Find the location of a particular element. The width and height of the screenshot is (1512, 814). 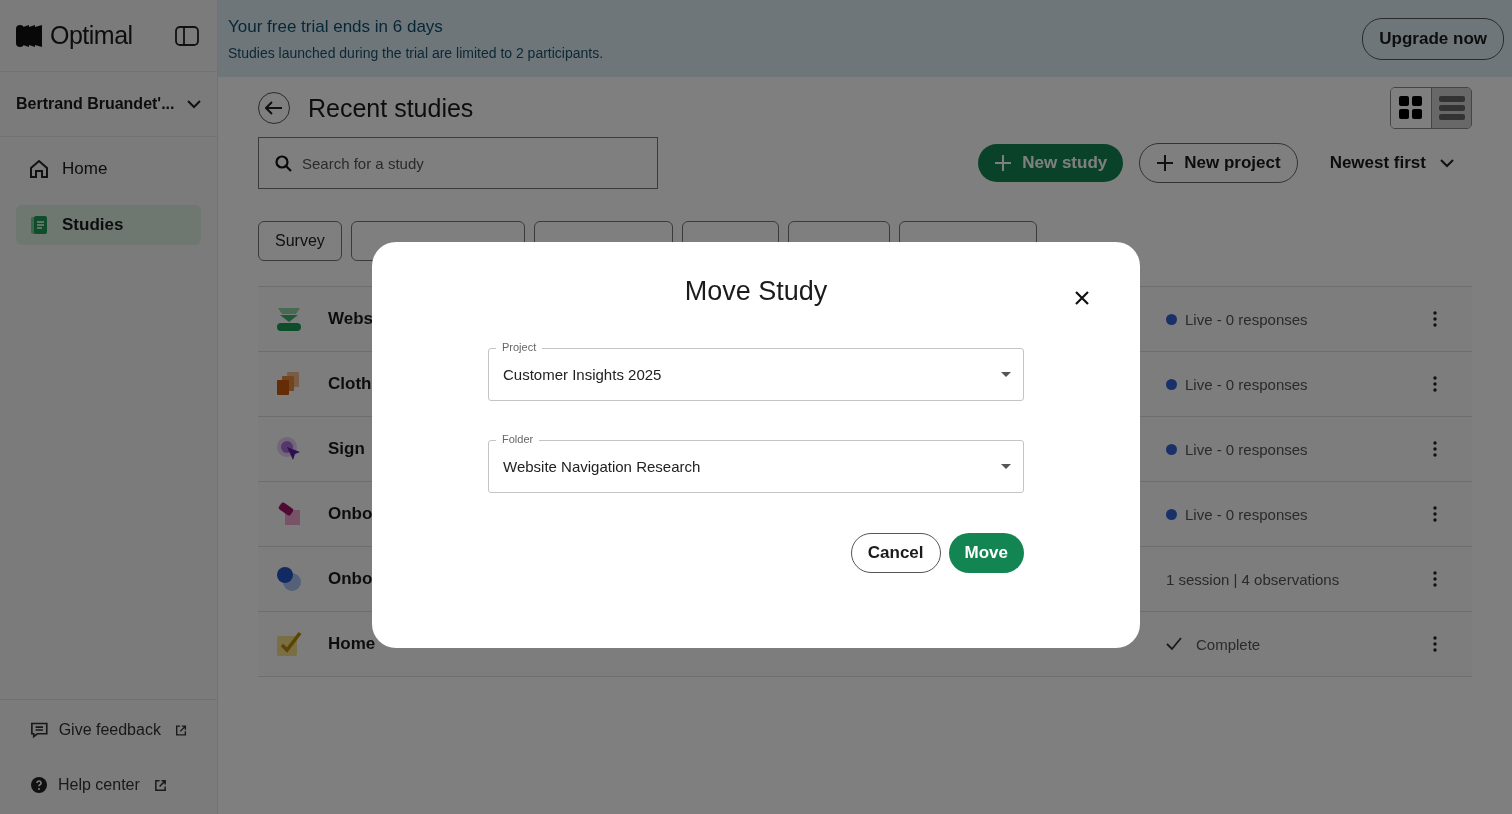

trial-message: Studies launched during the trial are limited to 2 participants. is located at coordinates (416, 52).